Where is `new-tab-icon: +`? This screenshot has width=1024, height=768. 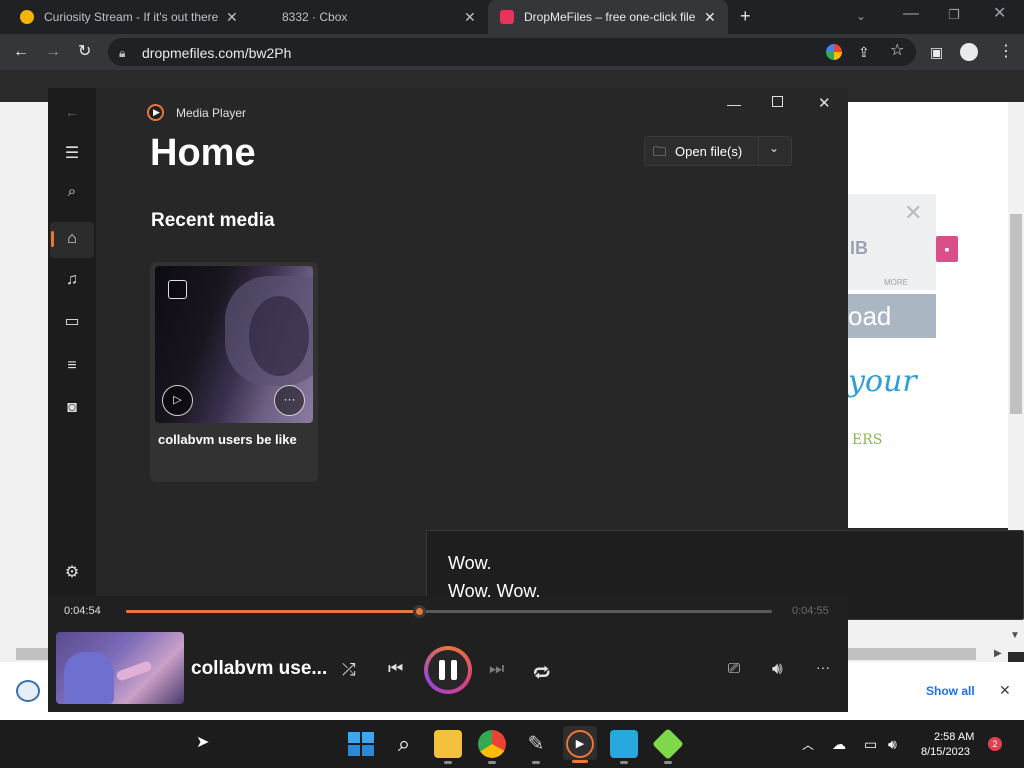
new-tab-icon: + is located at coordinates (745, 16).